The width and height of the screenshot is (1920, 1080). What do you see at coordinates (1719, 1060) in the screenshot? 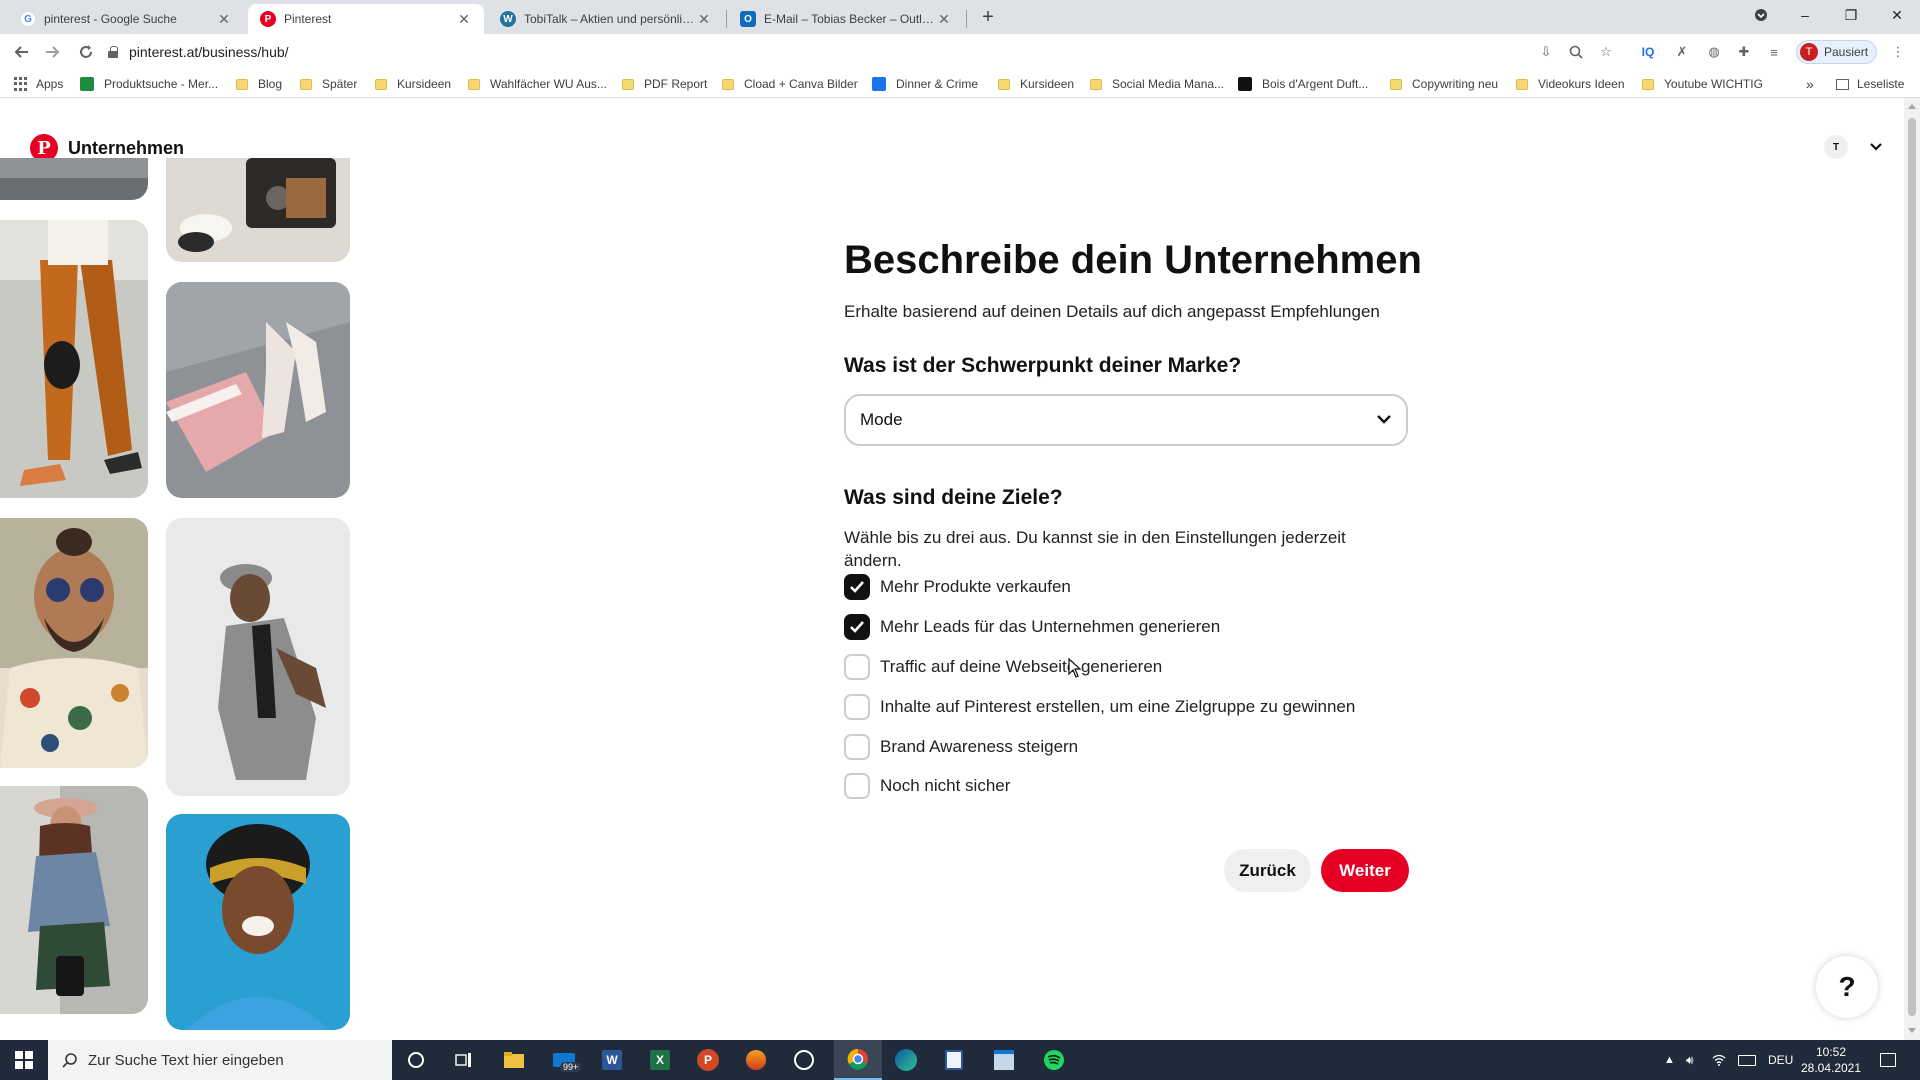
I see `wifi-icon` at bounding box center [1719, 1060].